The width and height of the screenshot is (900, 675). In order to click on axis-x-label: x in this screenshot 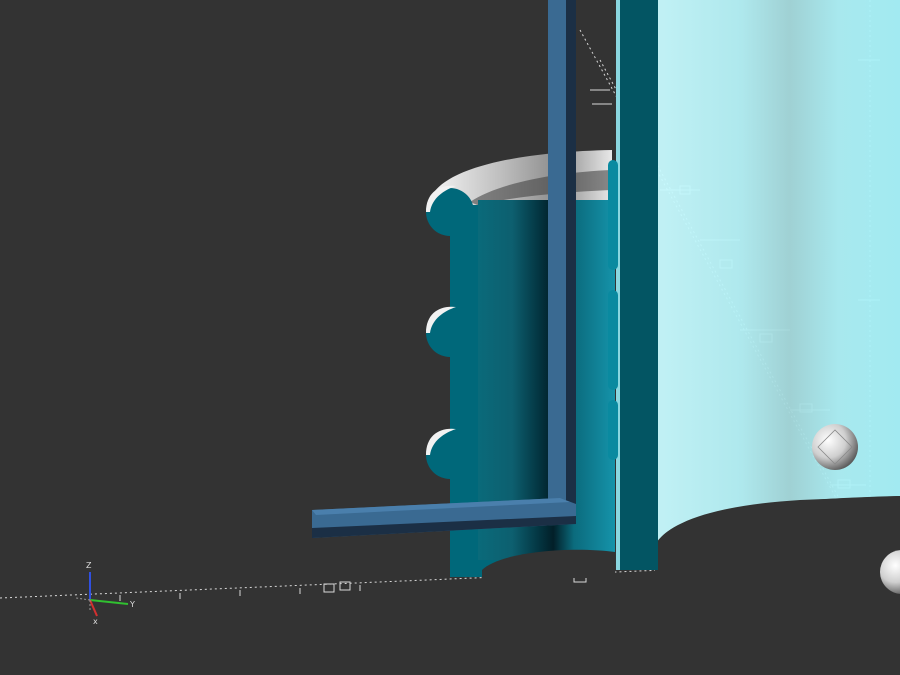, I will do `click(95, 621)`.